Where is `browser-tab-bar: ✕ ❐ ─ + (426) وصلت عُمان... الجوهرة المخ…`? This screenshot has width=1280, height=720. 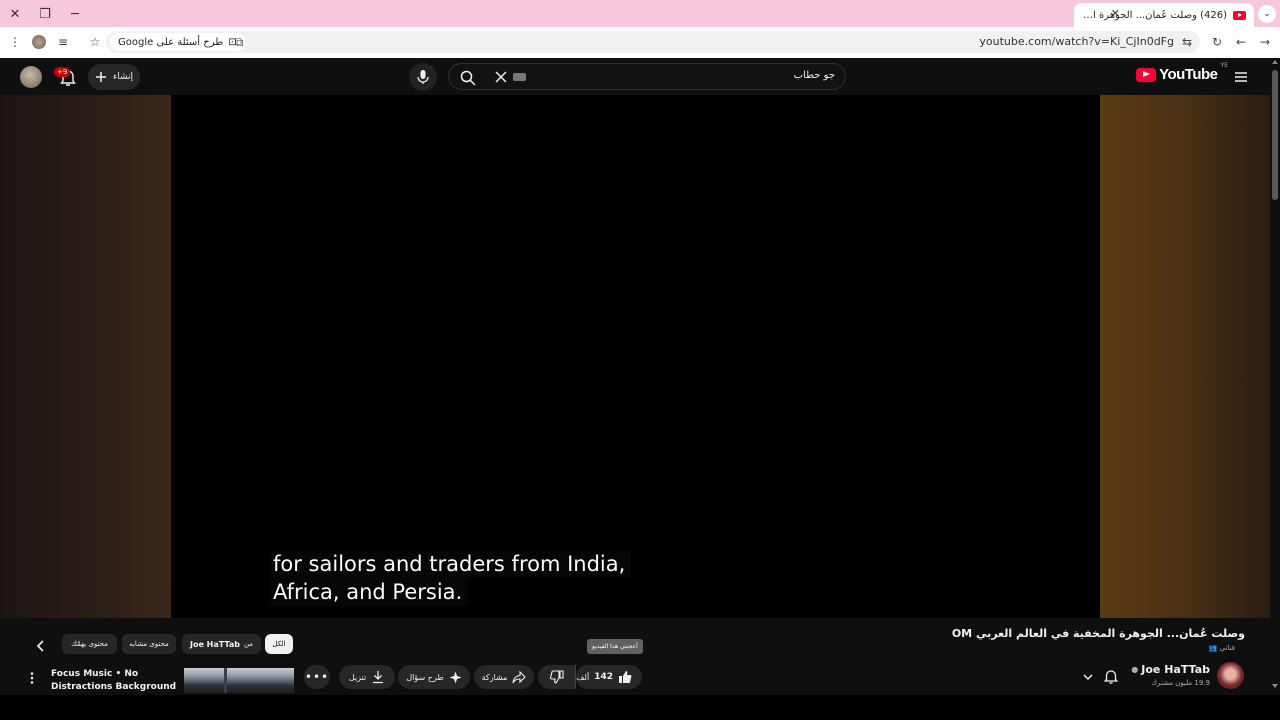
browser-tab-bar: ✕ ❐ ─ + (426) وصلت عُمان... الجوهرة المخ… is located at coordinates (640, 13).